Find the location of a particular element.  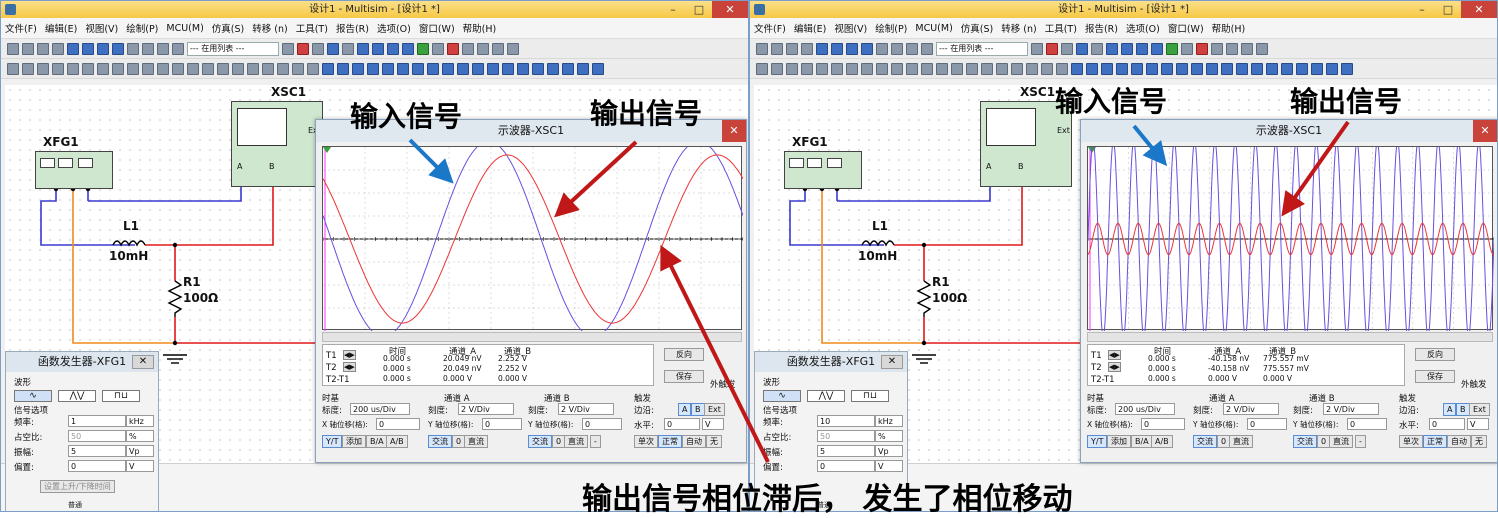

output-signal-annotation-left: 输出信号 is located at coordinates (646, 113).